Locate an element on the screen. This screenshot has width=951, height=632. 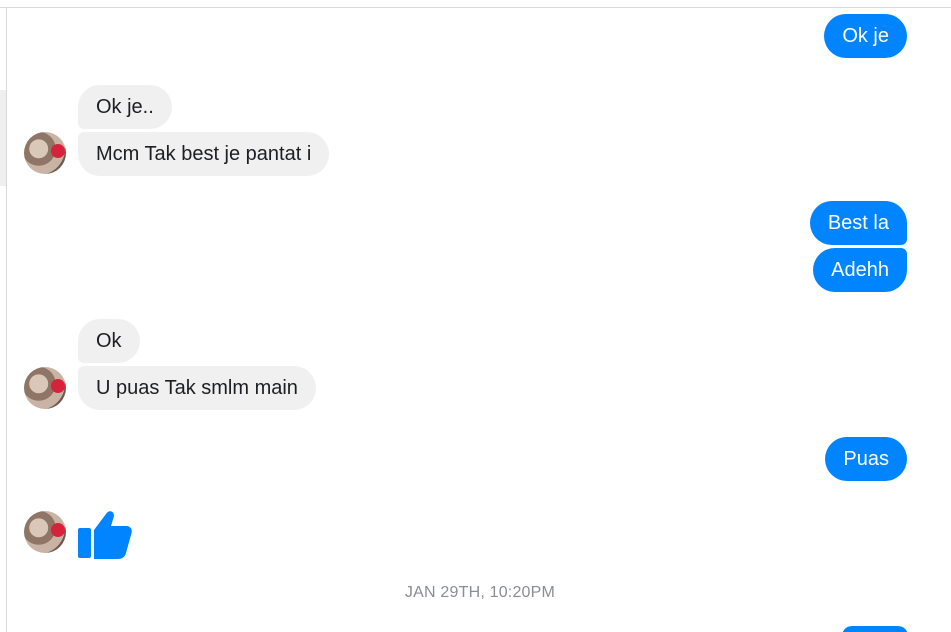
message-bubble-outgoing: Ok je is located at coordinates (865, 36).